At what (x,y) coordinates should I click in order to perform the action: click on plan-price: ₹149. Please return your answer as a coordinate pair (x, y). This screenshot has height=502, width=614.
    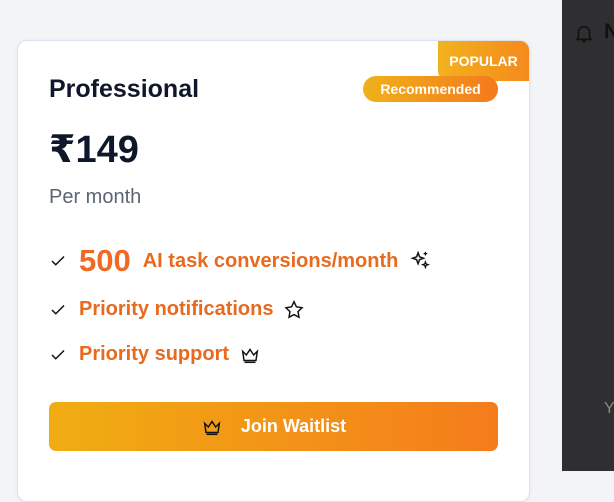
    Looking at the image, I should click on (94, 150).